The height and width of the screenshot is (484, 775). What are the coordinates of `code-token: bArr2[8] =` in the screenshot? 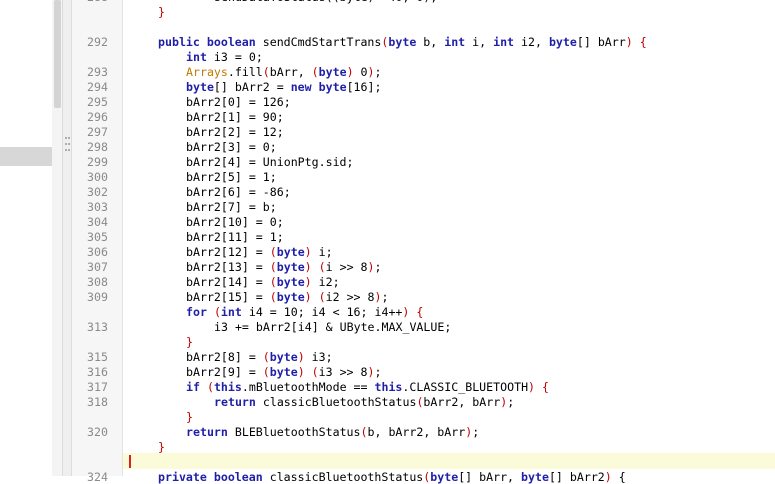 It's located at (224, 357).